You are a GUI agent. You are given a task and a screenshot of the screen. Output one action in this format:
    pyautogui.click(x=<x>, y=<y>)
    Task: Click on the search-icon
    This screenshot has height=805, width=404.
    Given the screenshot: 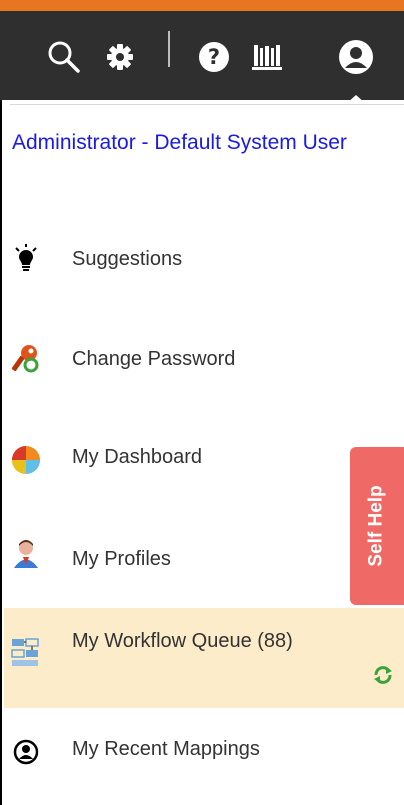 What is the action you would take?
    pyautogui.click(x=64, y=57)
    